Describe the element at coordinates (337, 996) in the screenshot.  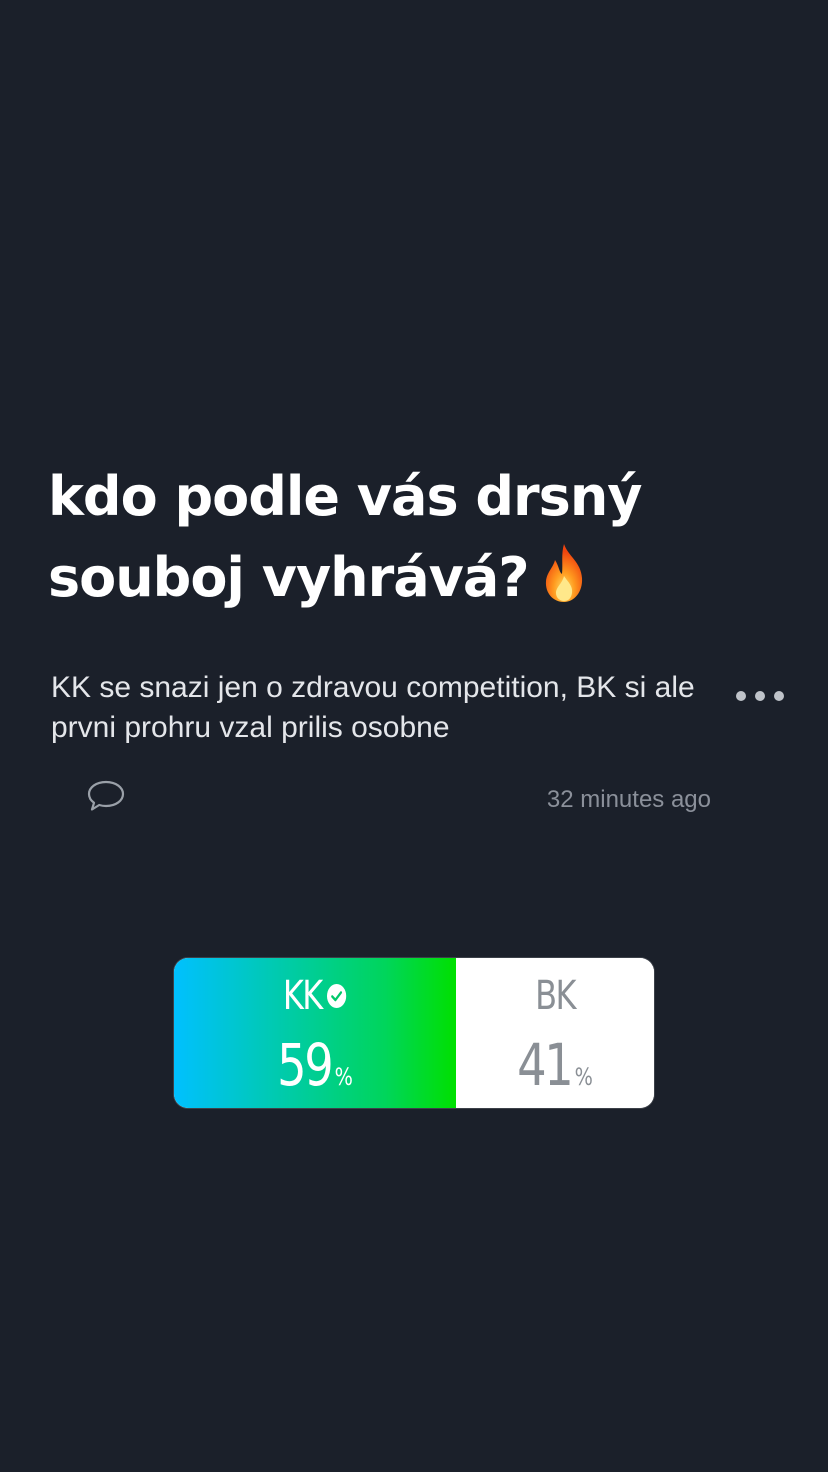
I see `check-circle-icon` at that location.